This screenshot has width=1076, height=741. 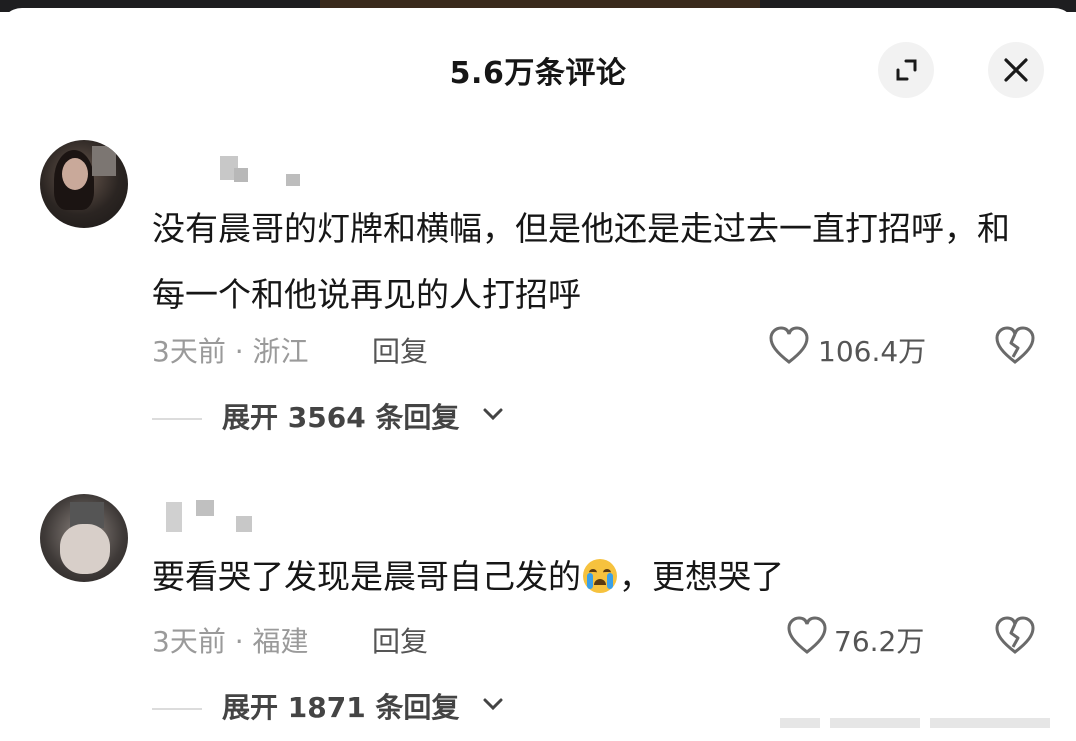 What do you see at coordinates (230, 641) in the screenshot?
I see `comment-meta: 3天前 · 福建` at bounding box center [230, 641].